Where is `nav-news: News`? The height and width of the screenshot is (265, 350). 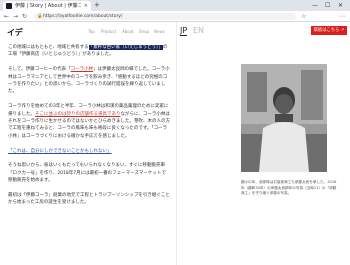 nav-news: News is located at coordinates (159, 31).